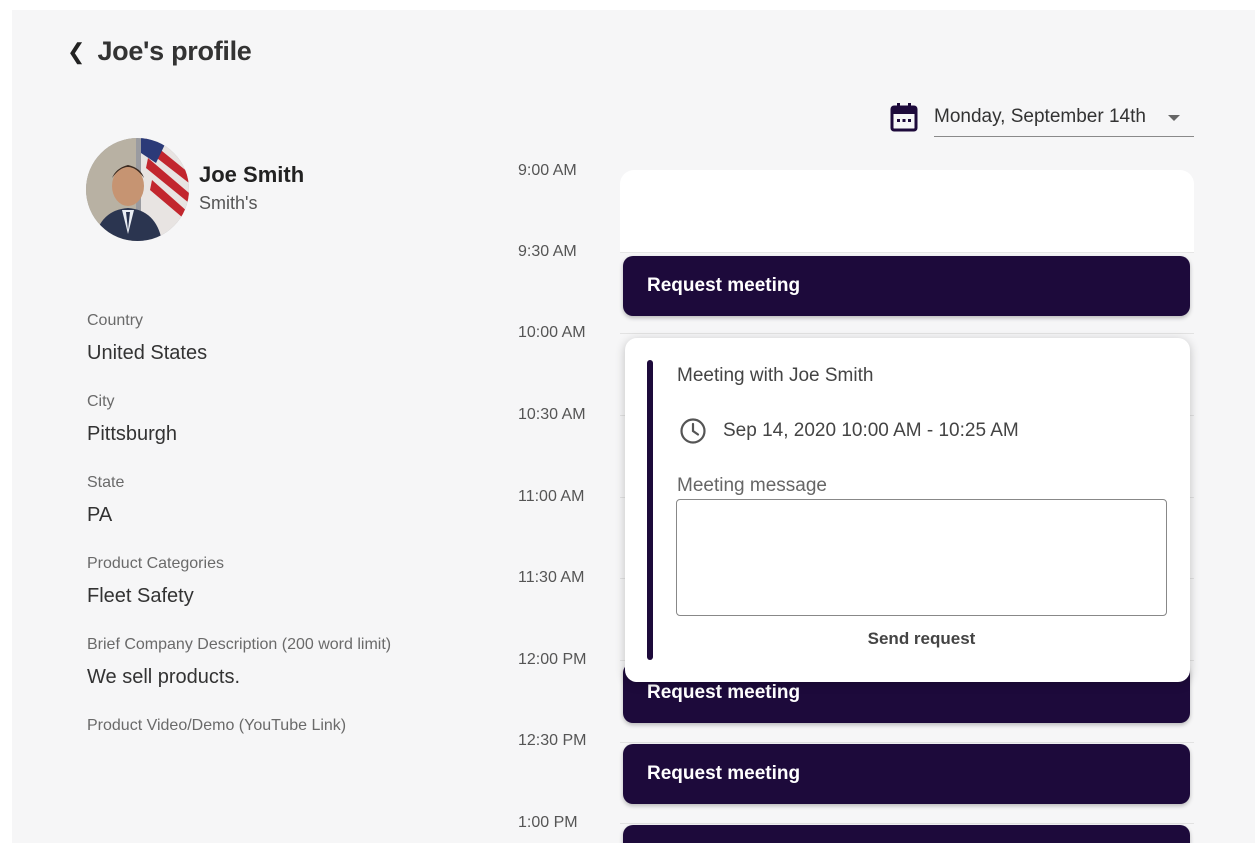 The image size is (1255, 843). Describe the element at coordinates (267, 419) in the screenshot. I see `field-city: City Pittsburgh` at that location.